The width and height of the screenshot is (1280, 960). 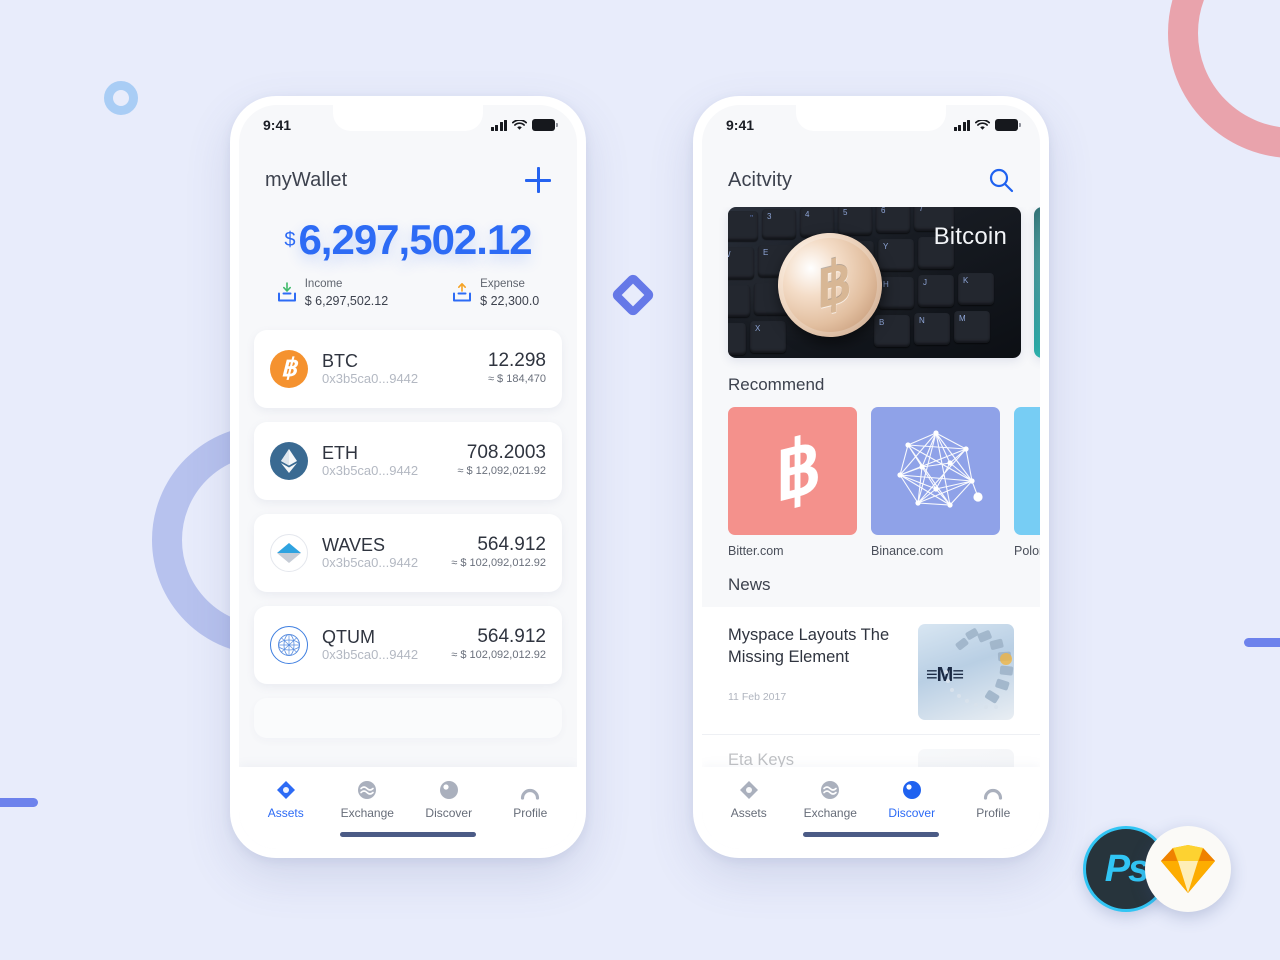 I want to click on asset-name: BTC, so click(x=340, y=360).